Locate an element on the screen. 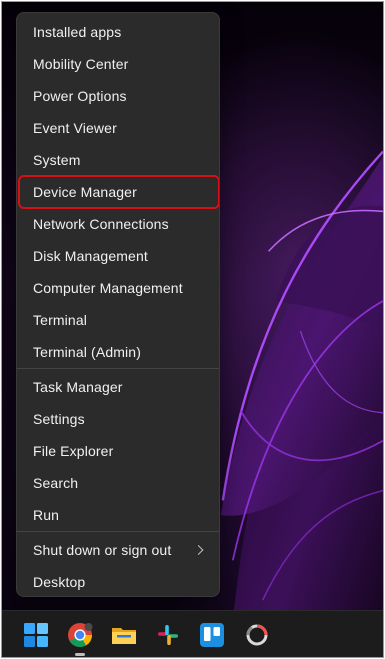 The height and width of the screenshot is (659, 385). menu-item-shut-down-or-sign-out: Shut down or sign out is located at coordinates (119, 550).